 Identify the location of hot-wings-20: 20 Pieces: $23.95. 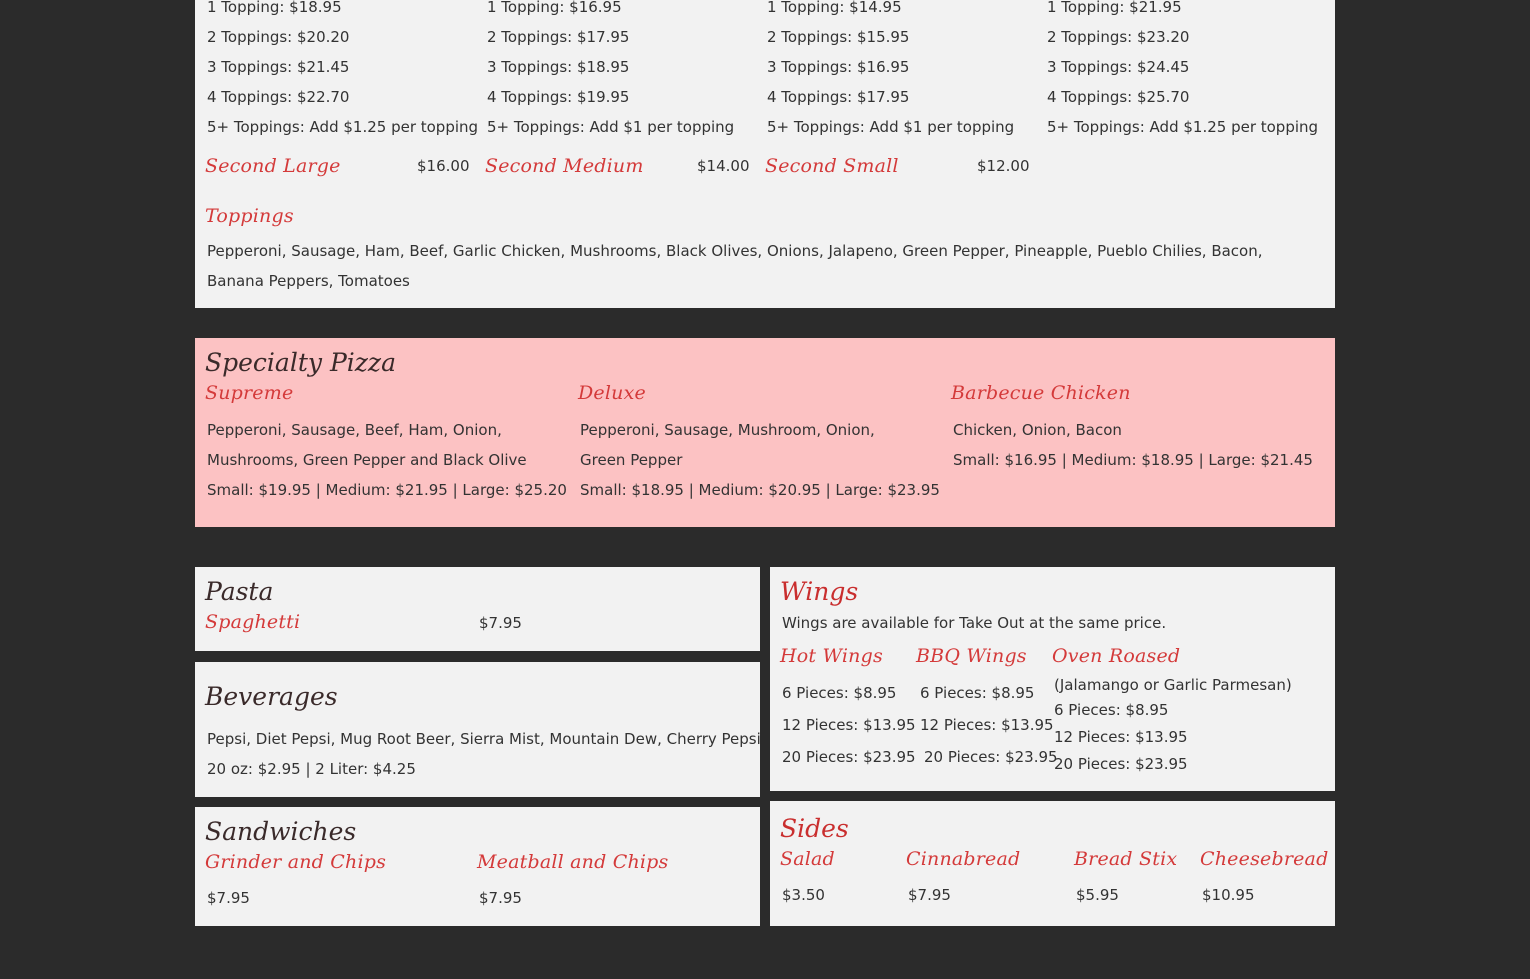
(849, 757).